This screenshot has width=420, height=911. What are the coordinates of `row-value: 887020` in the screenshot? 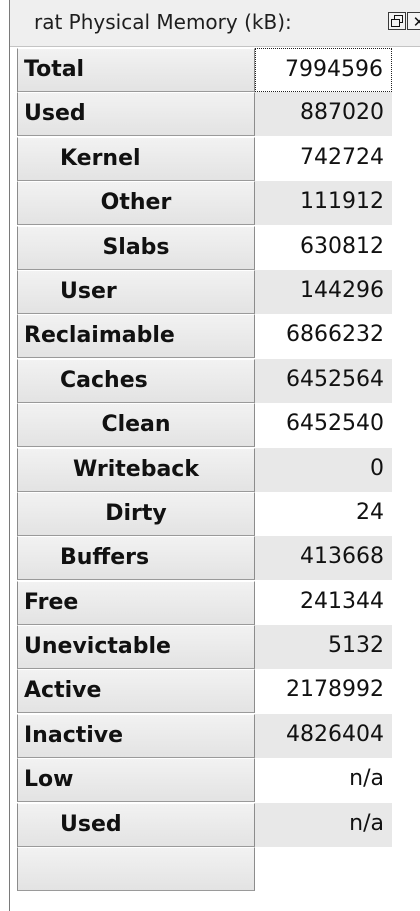 It's located at (323, 114).